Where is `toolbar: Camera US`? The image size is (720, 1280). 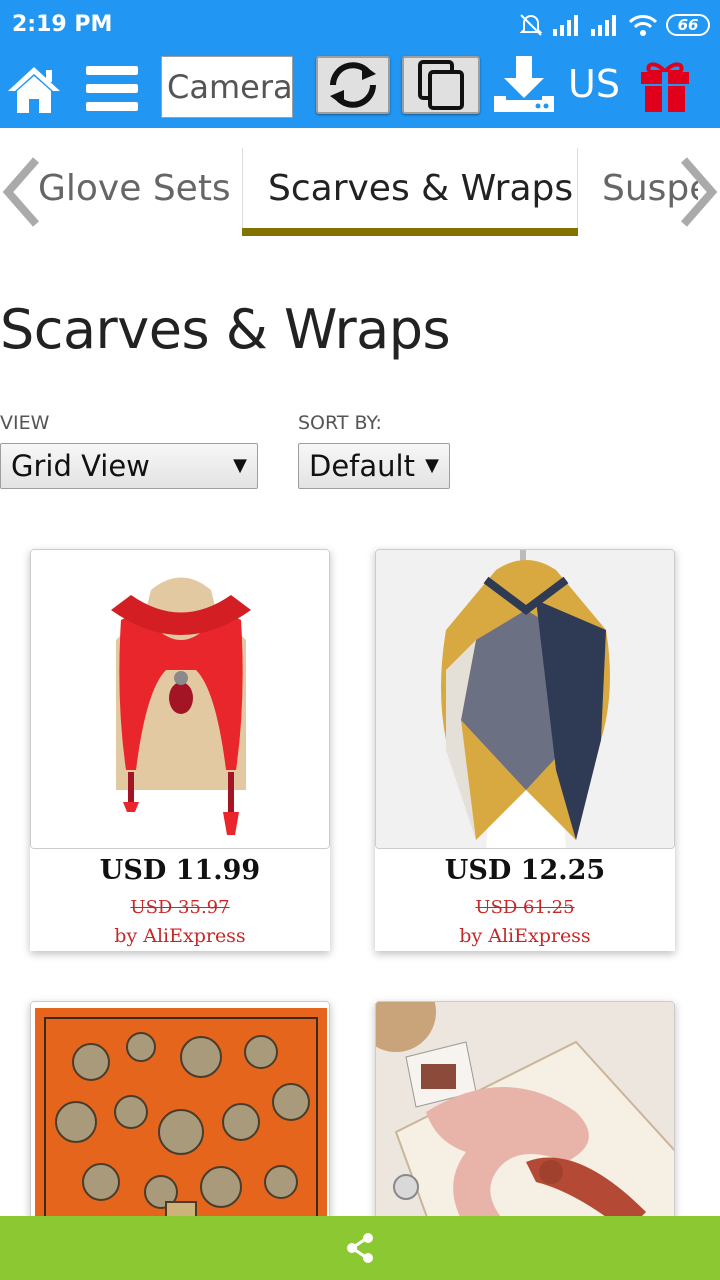 toolbar: Camera US is located at coordinates (360, 89).